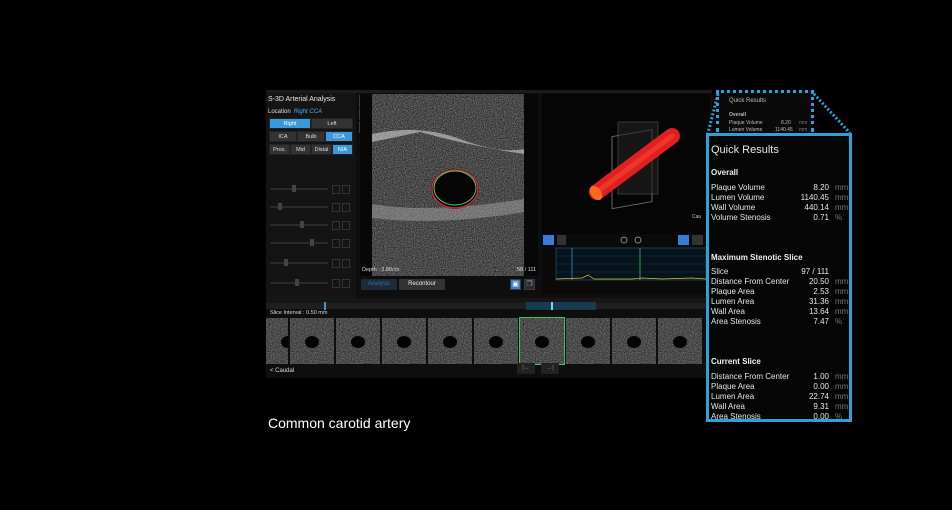 The image size is (952, 510). Describe the element at coordinates (780, 187) in the screenshot. I see `result-row: Plaque Volume 8.20 mm` at that location.